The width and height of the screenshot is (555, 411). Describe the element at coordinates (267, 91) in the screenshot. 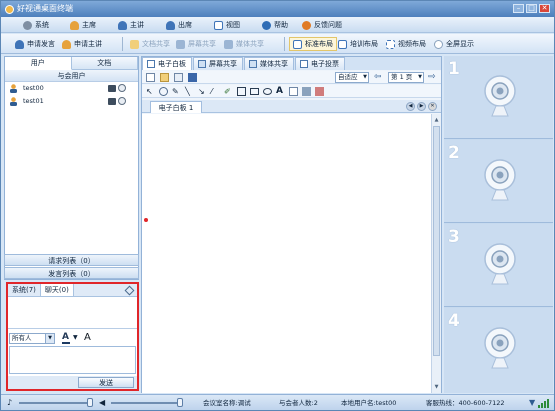

I see `ellipse-icon` at that location.